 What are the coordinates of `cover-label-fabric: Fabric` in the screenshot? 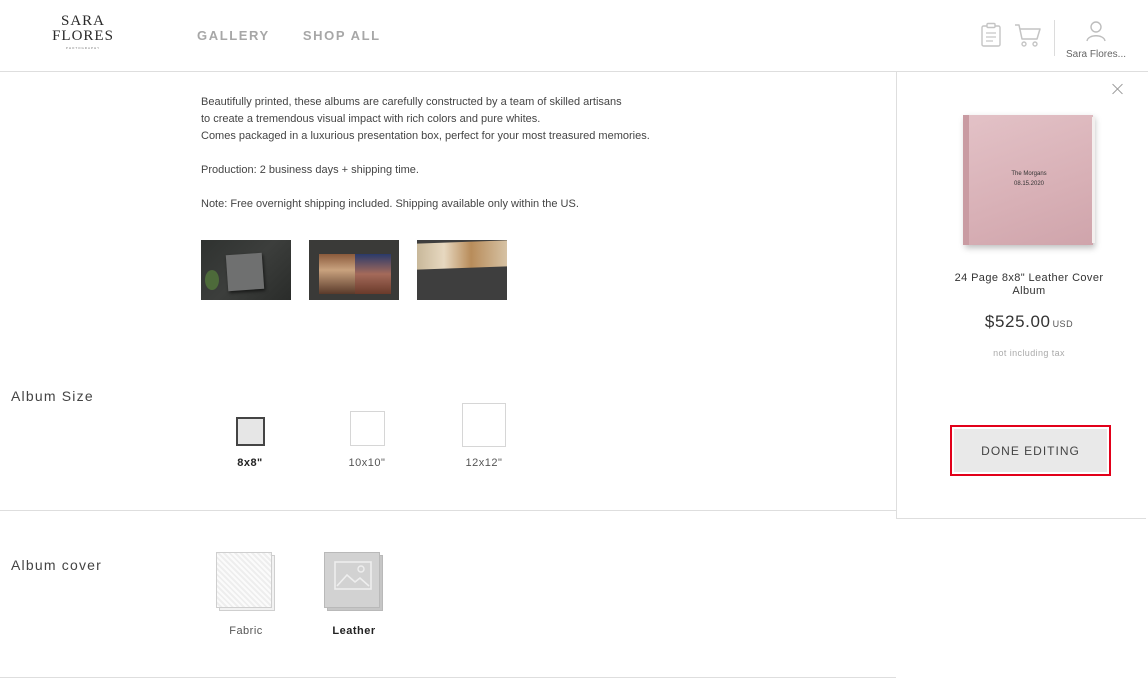 It's located at (246, 631).